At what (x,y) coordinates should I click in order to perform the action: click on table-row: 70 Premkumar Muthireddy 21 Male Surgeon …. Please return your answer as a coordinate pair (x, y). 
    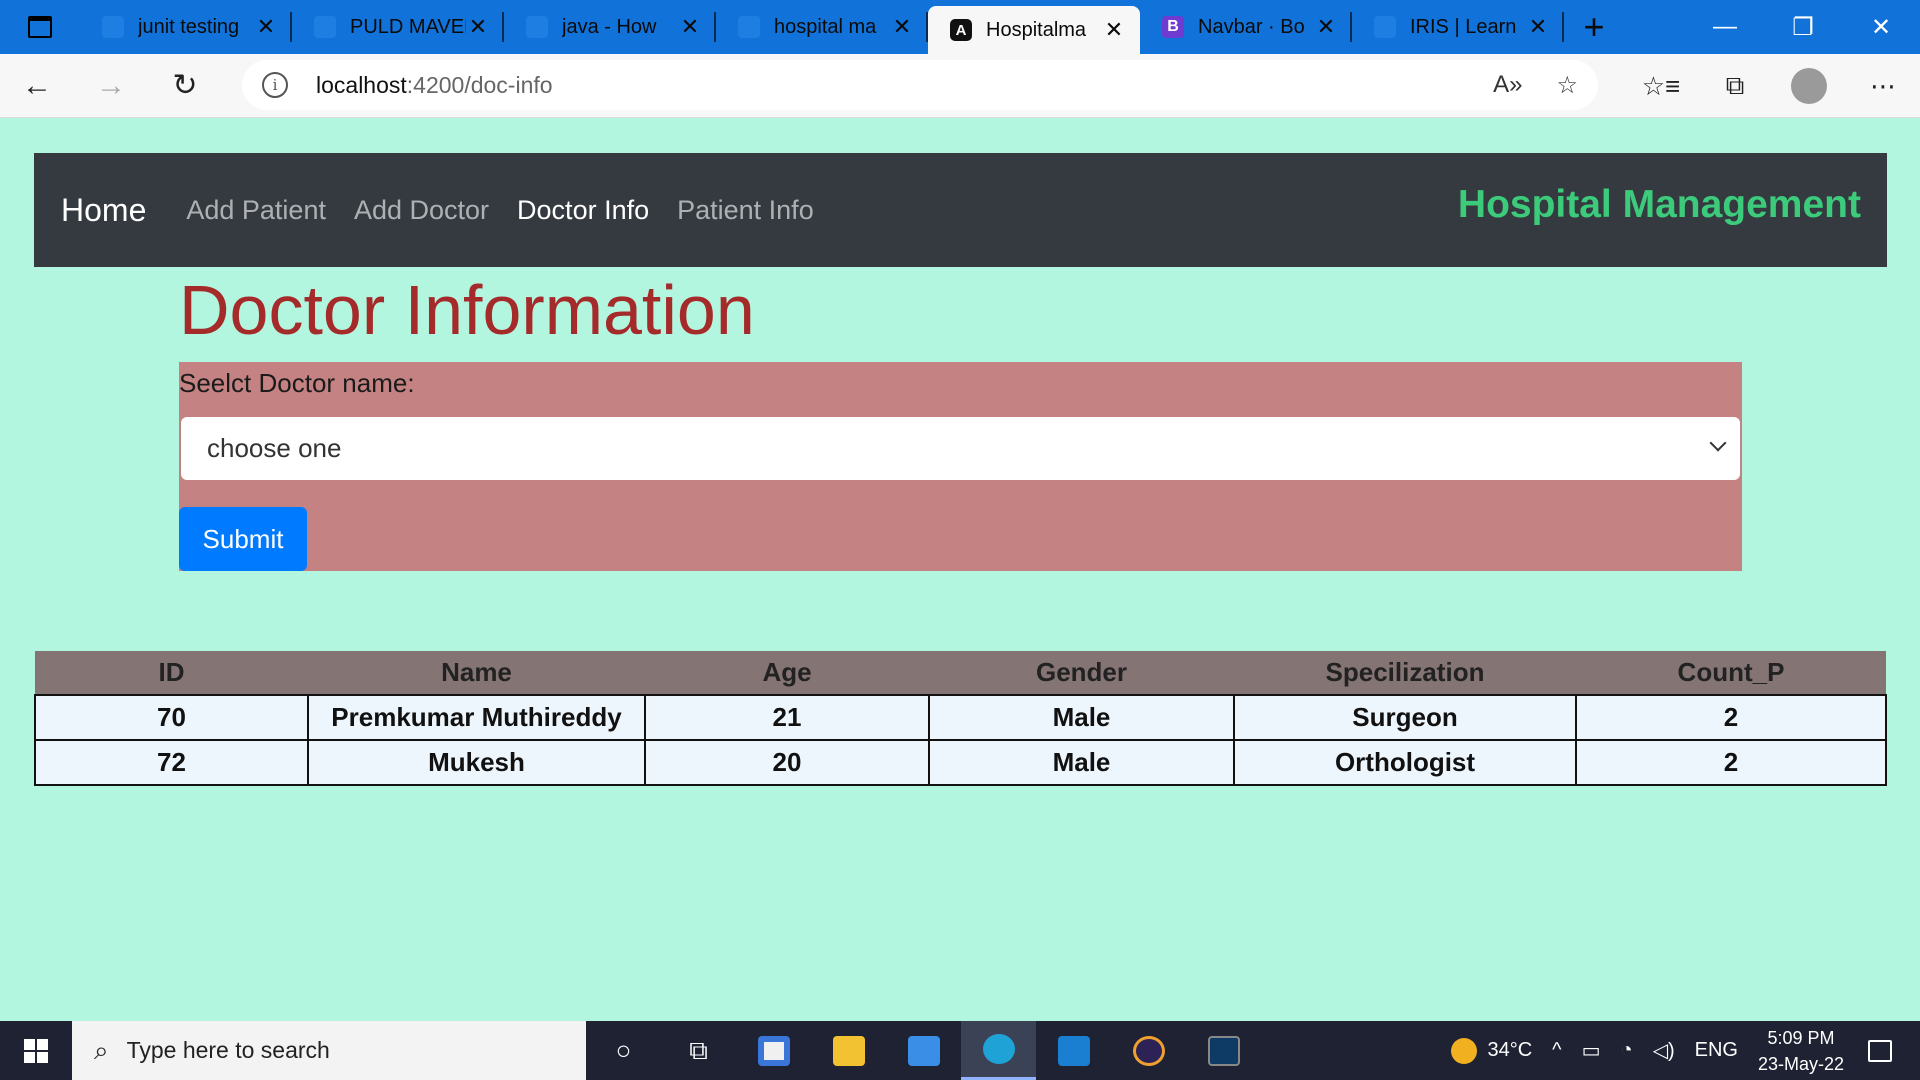
    Looking at the image, I should click on (960, 717).